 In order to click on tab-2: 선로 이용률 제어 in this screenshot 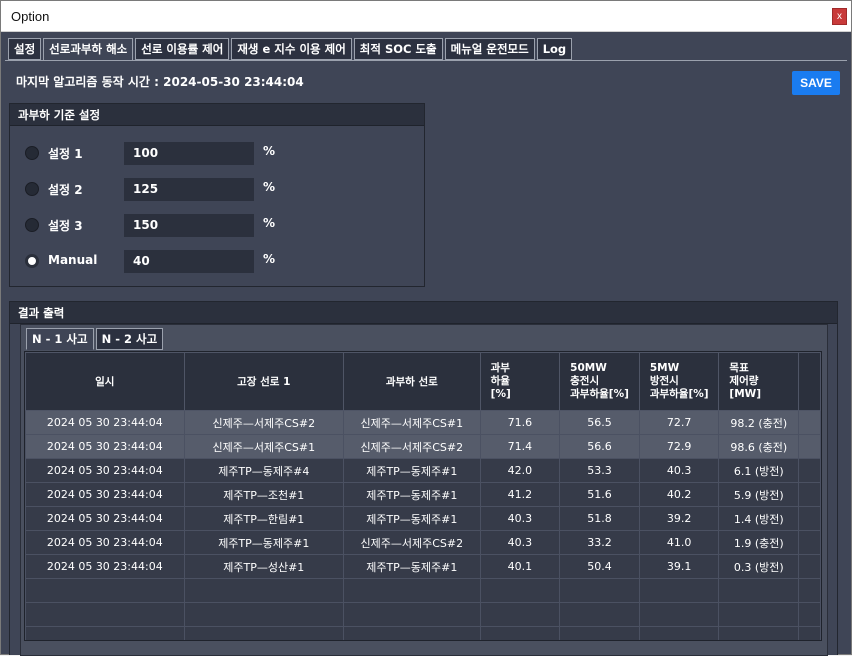, I will do `click(182, 49)`.